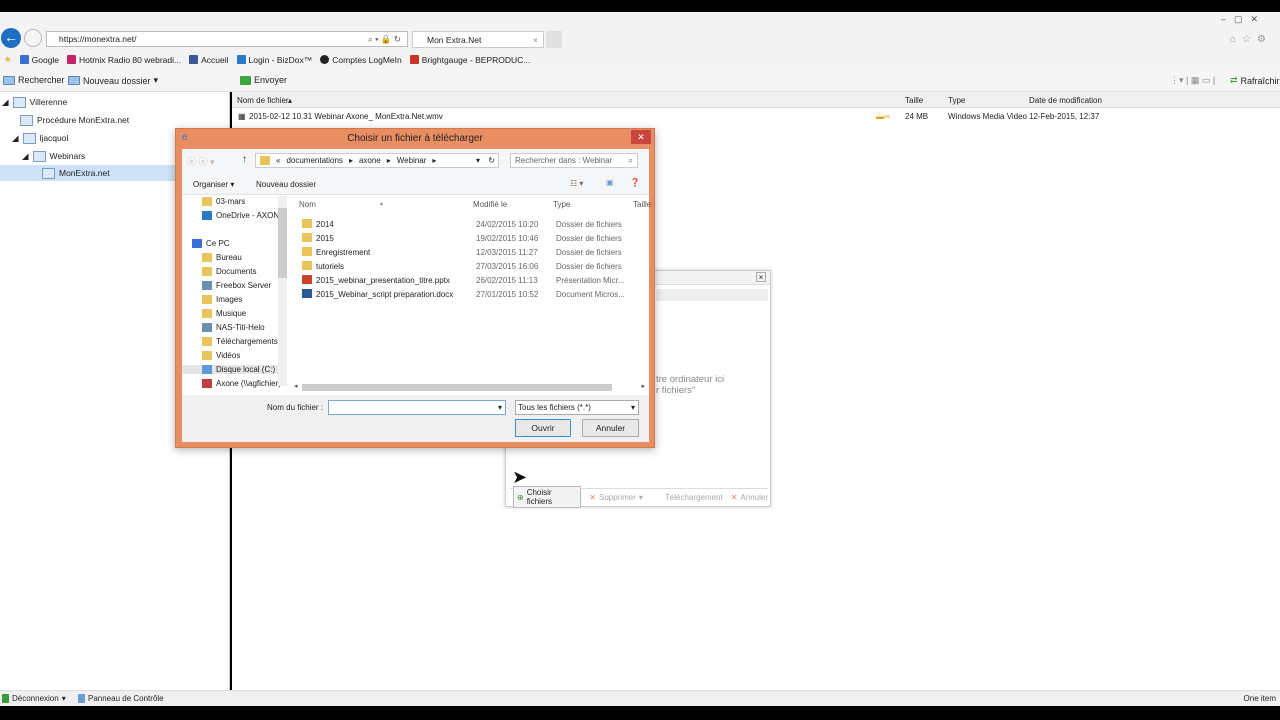 The width and height of the screenshot is (1280, 720). What do you see at coordinates (1065, 100) in the screenshot?
I see `col-modified: Date de modification` at bounding box center [1065, 100].